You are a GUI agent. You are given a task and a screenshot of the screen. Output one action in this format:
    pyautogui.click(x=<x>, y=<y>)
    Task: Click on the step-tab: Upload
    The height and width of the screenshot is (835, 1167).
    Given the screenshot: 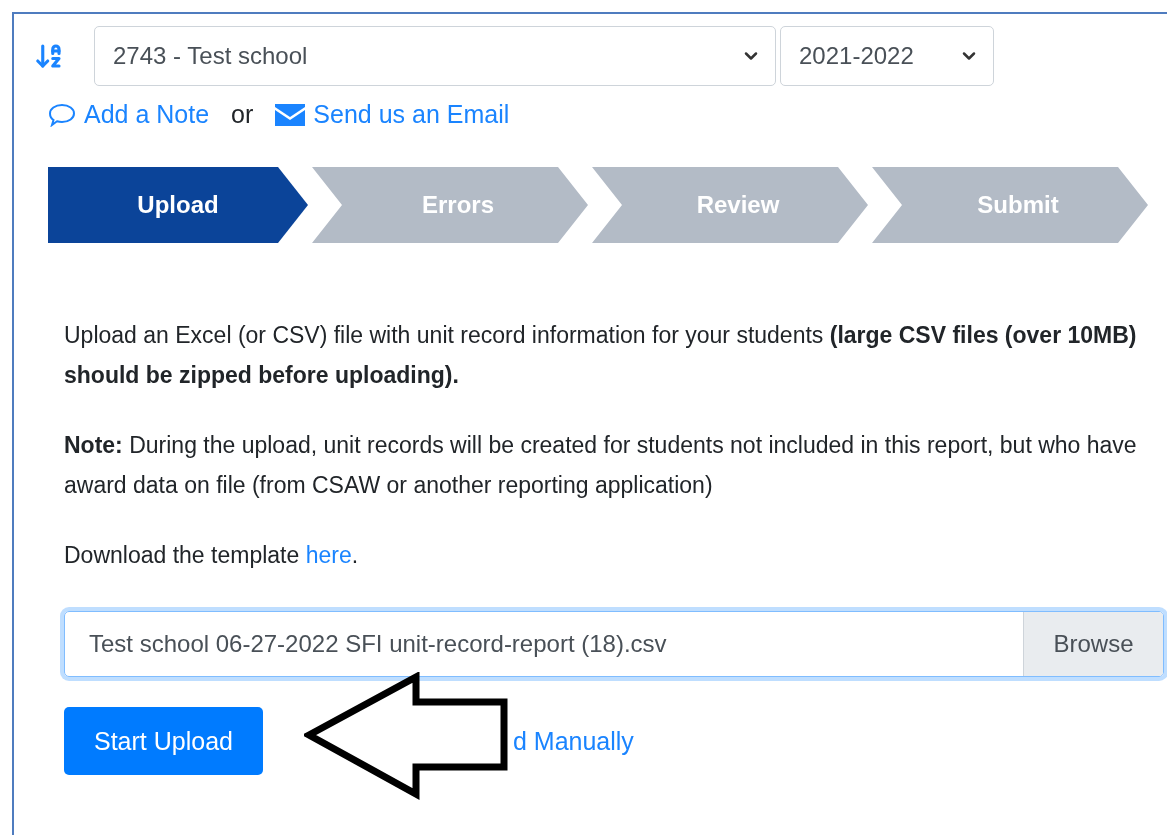 What is the action you would take?
    pyautogui.click(x=178, y=205)
    